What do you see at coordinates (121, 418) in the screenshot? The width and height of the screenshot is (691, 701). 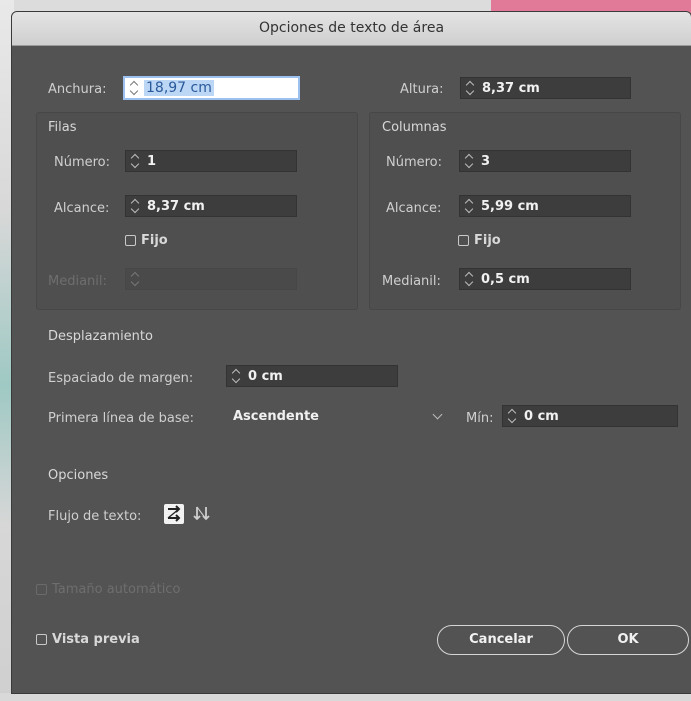 I see `first-baseline-label: Primera línea de base:` at bounding box center [121, 418].